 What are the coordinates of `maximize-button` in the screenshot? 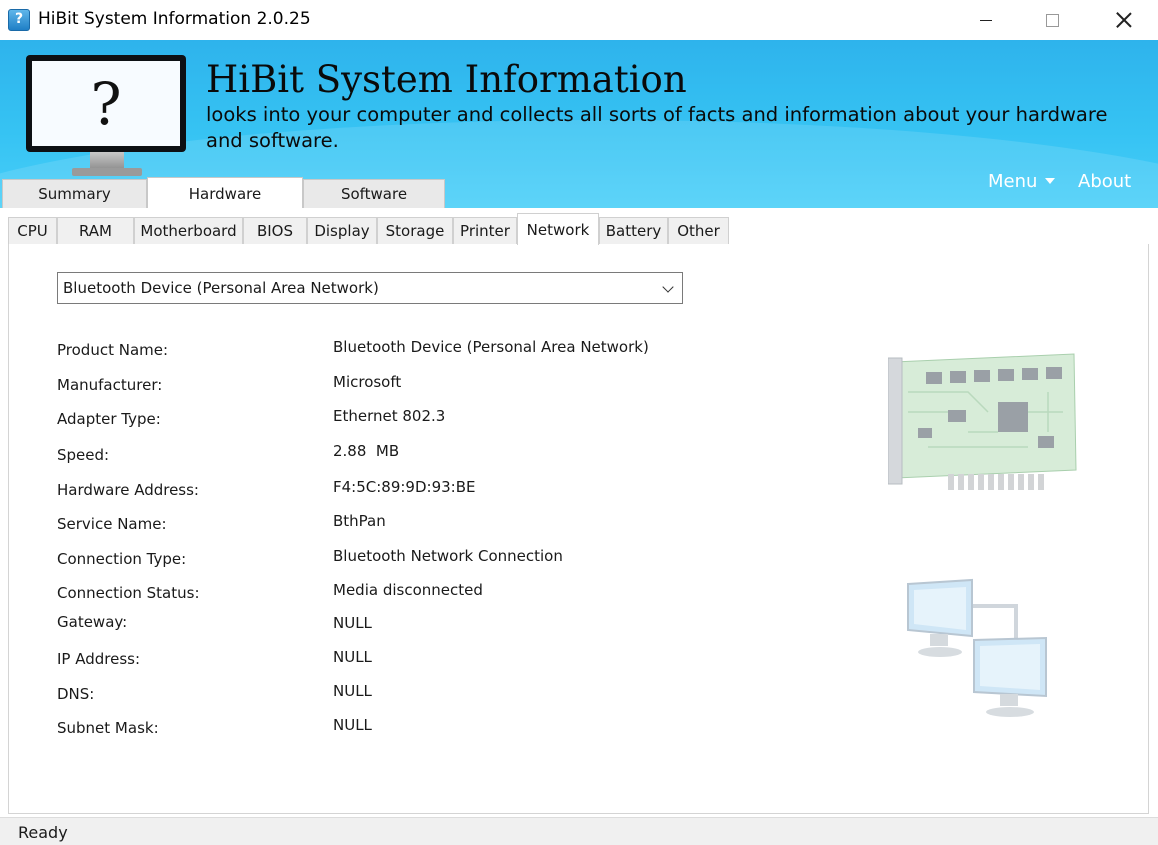 It's located at (1052, 20).